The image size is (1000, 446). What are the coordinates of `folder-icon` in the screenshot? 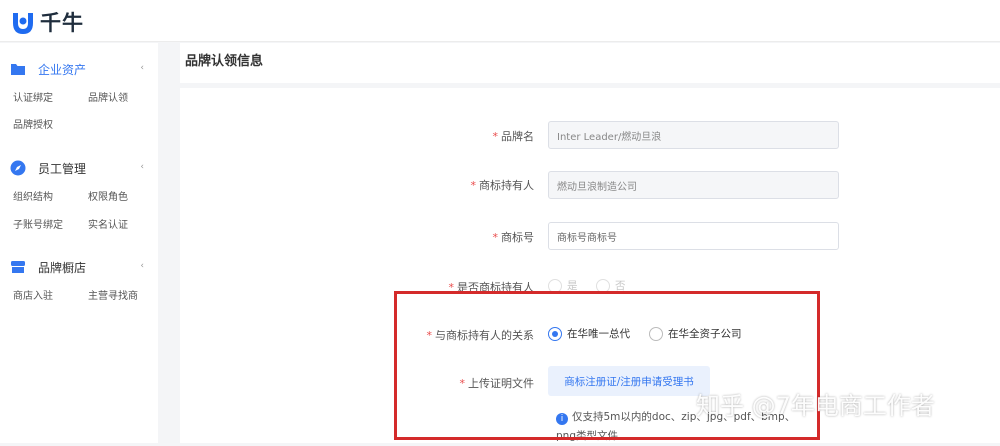 It's located at (18, 69).